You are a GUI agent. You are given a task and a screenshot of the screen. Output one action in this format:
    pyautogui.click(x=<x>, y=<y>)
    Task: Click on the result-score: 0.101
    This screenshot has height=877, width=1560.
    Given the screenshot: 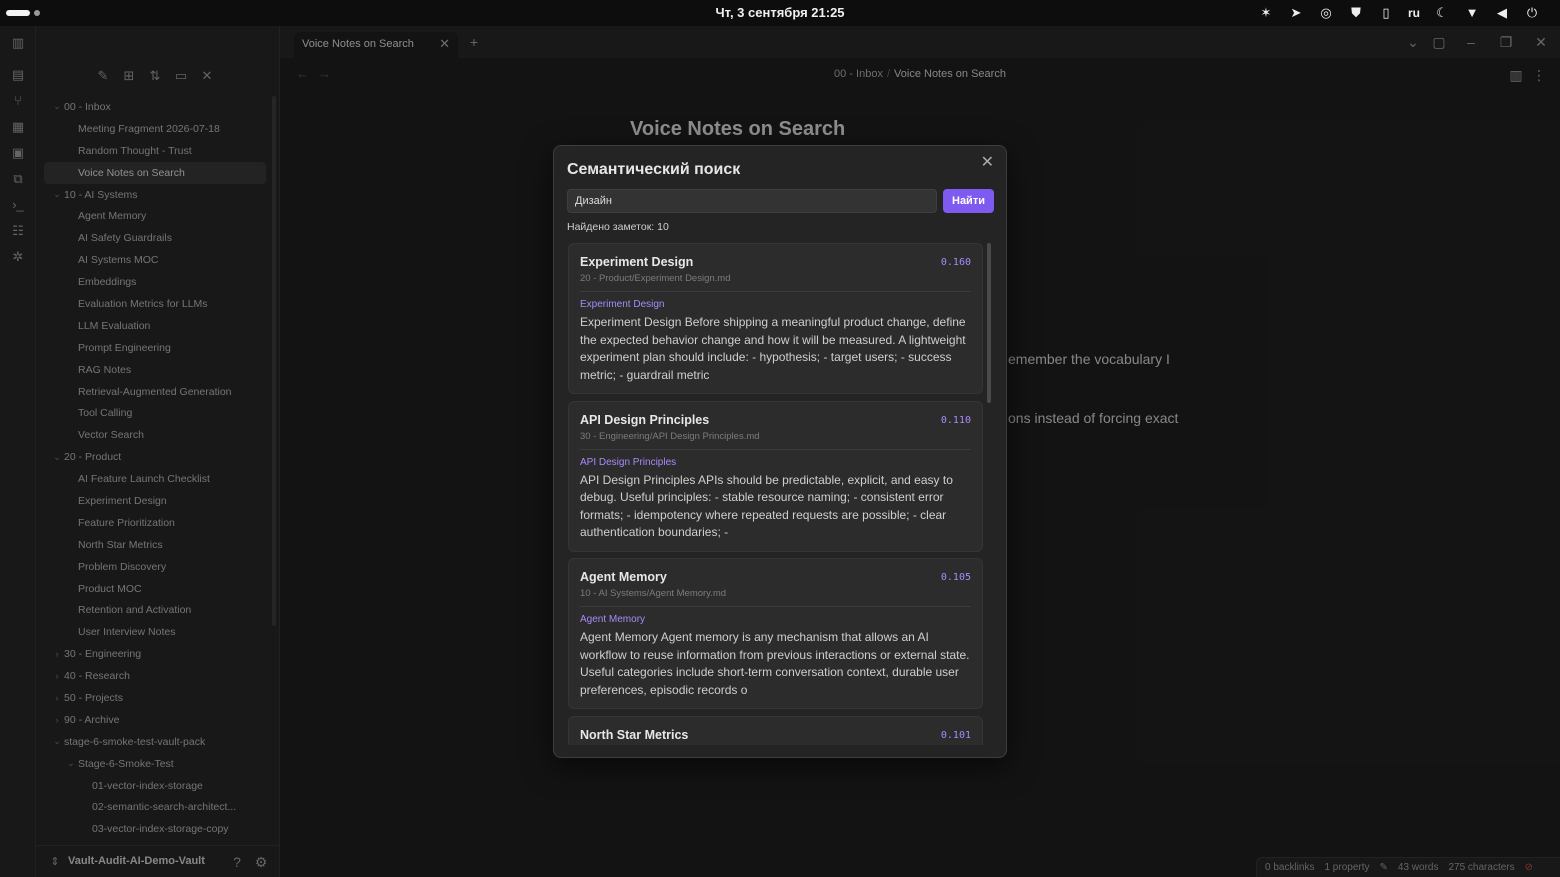 What is the action you would take?
    pyautogui.click(x=955, y=735)
    